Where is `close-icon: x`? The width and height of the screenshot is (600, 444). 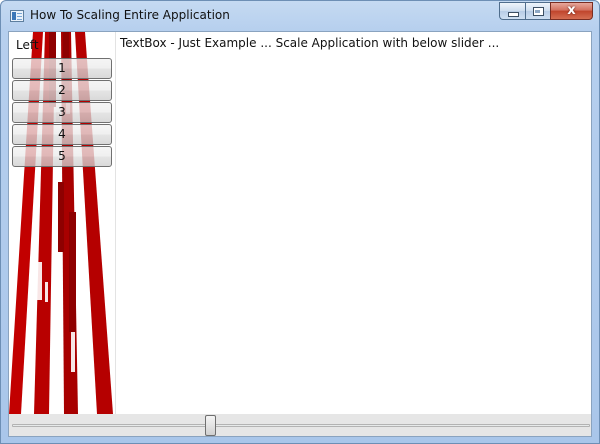
close-icon: x is located at coordinates (571, 10).